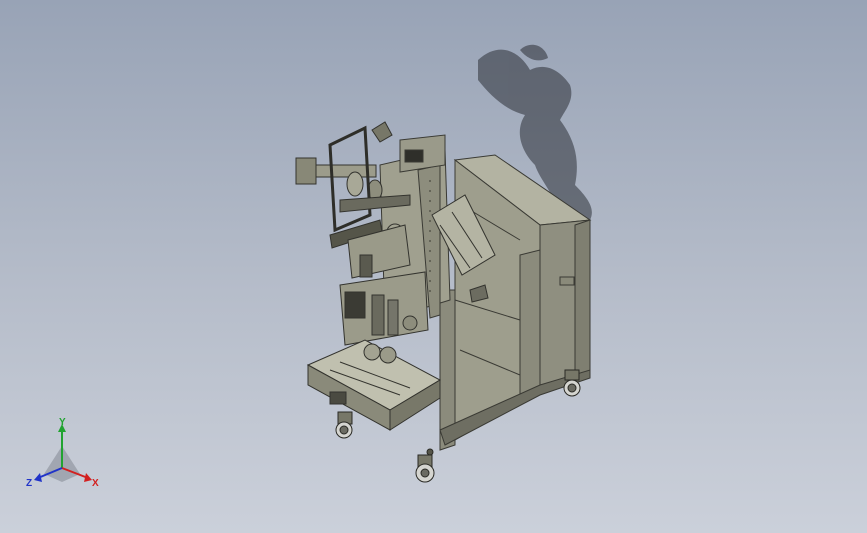  Describe the element at coordinates (374, 385) in the screenshot. I see `cutter-tray` at that location.